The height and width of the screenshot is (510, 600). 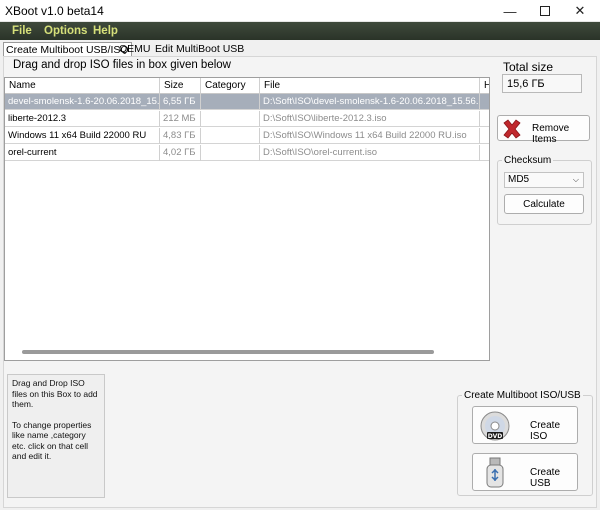 I want to click on create-group-label: Create Multiboot ISO/USB, so click(x=522, y=395).